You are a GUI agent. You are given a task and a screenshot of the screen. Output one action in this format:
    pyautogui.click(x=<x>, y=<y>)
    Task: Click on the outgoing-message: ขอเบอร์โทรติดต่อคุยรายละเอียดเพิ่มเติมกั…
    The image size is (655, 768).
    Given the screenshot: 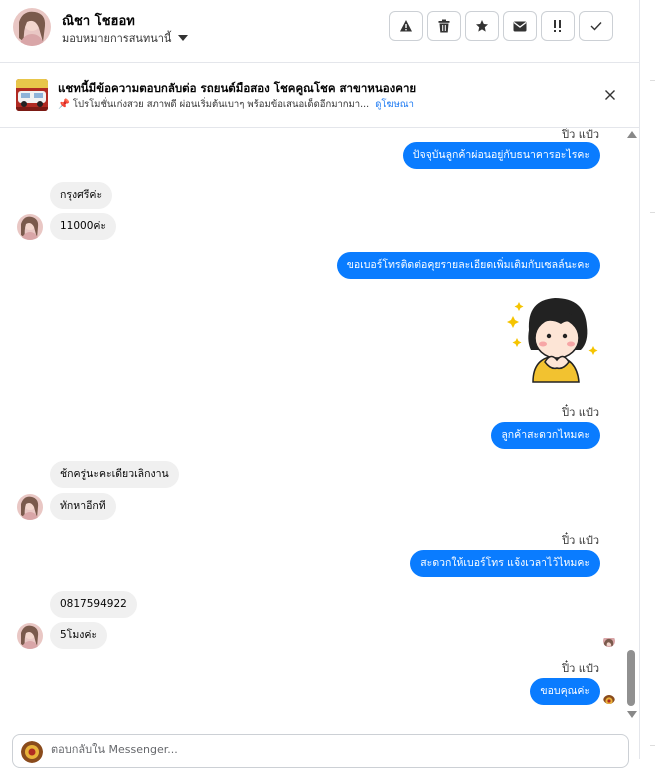 What is the action you would take?
    pyautogui.click(x=468, y=265)
    